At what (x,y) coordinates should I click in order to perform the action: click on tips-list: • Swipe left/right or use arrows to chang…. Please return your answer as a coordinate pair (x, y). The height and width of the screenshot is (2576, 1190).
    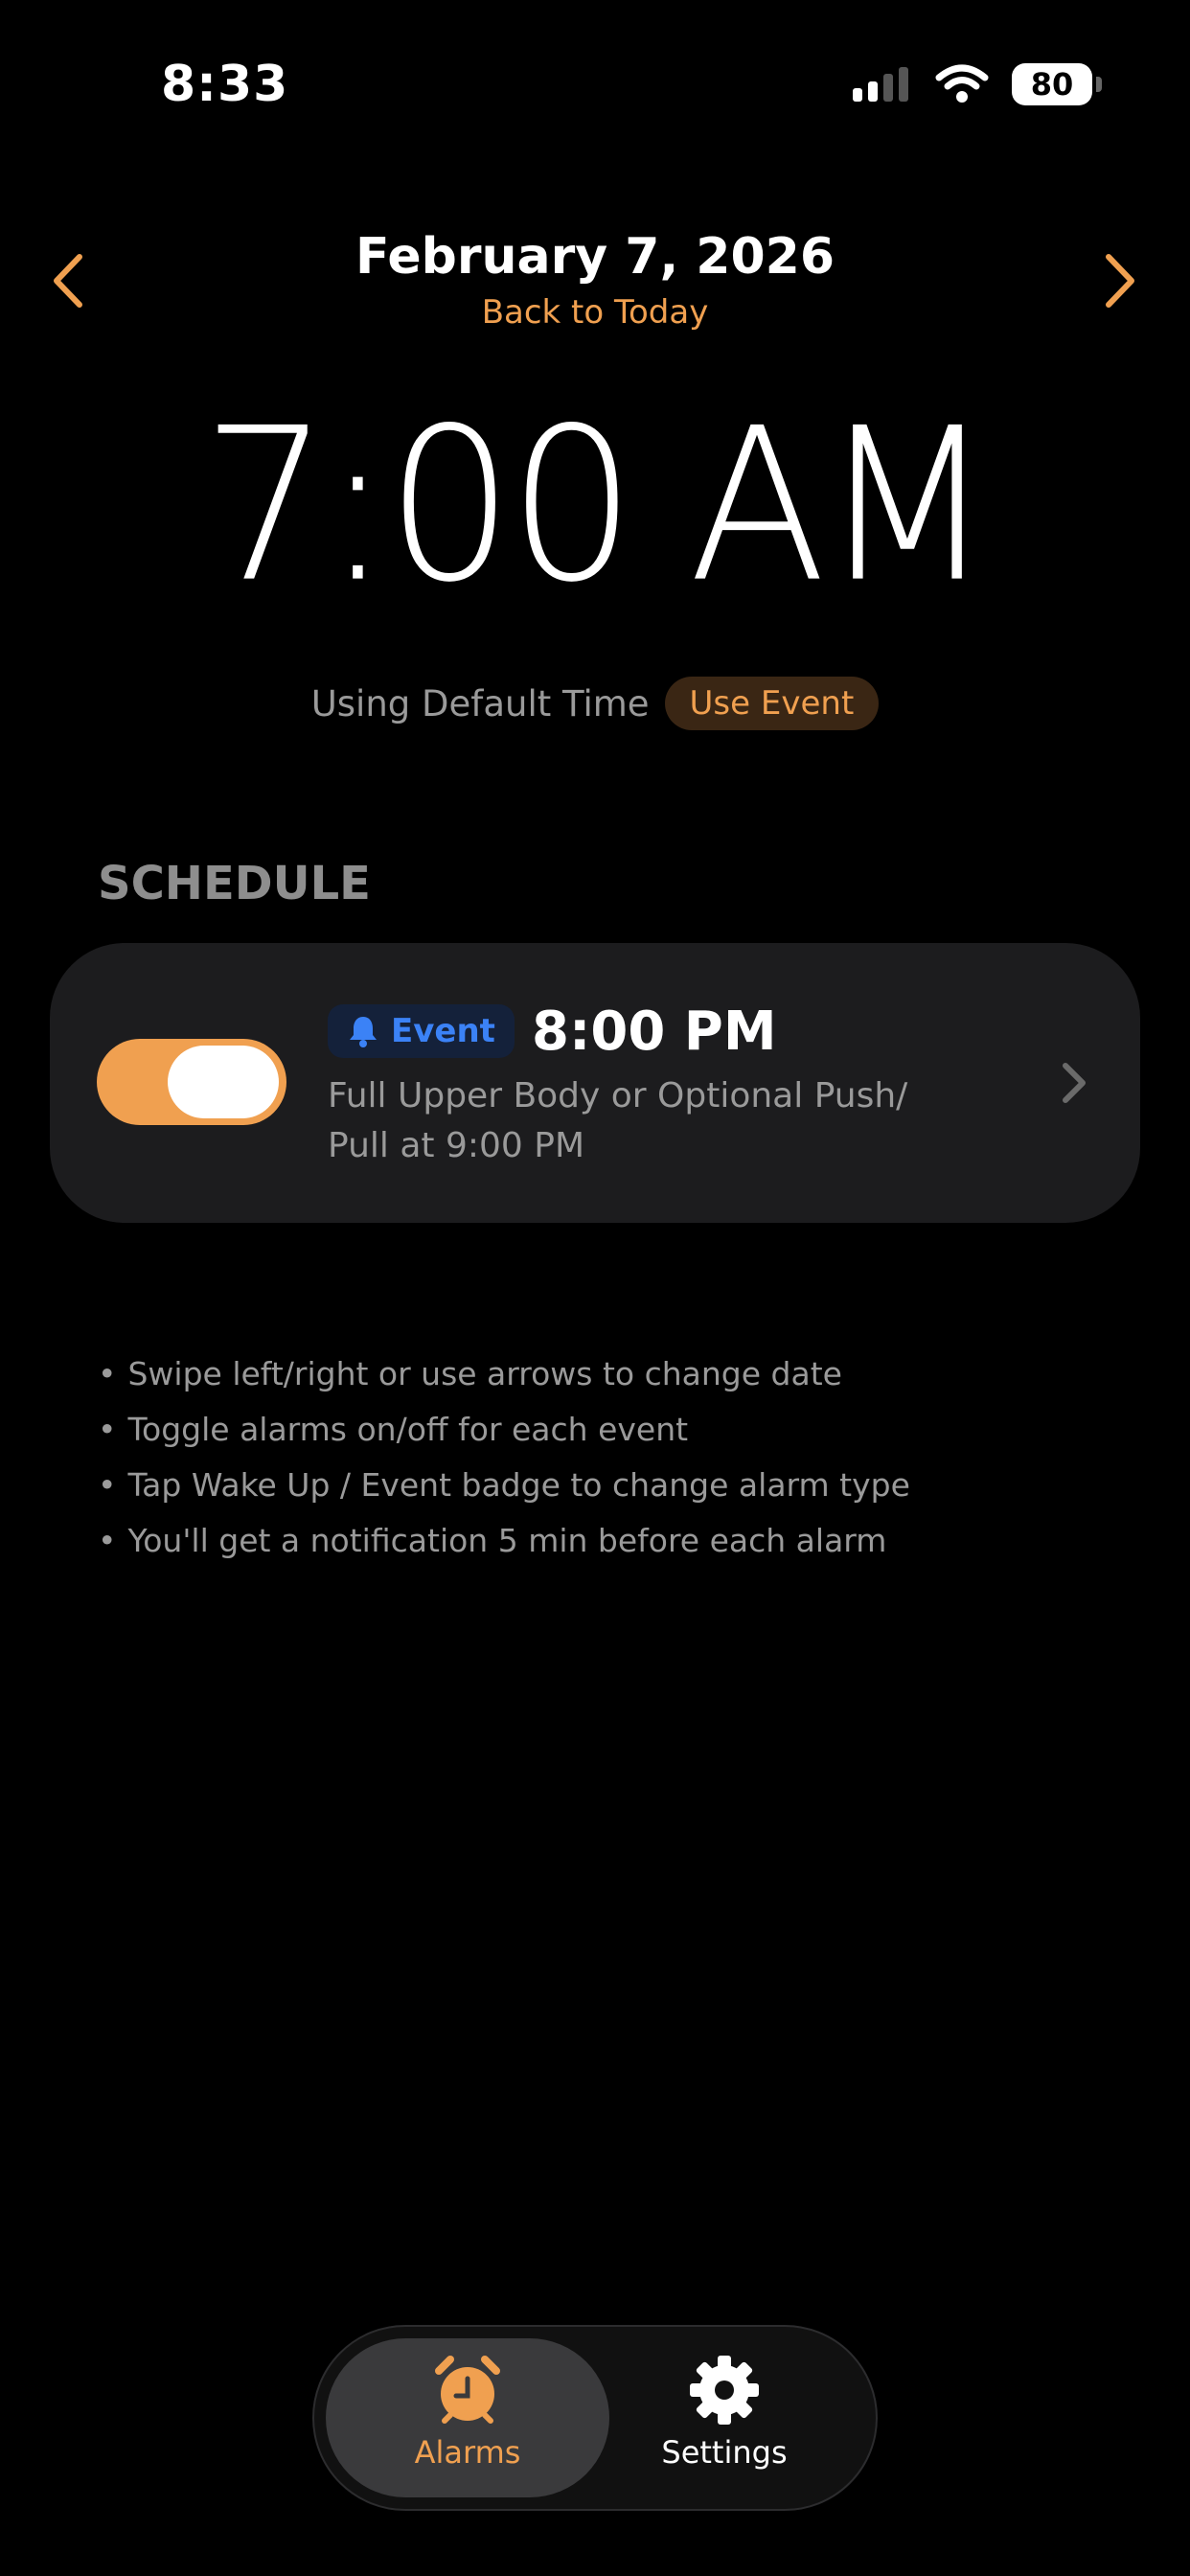
    Looking at the image, I should click on (504, 1457).